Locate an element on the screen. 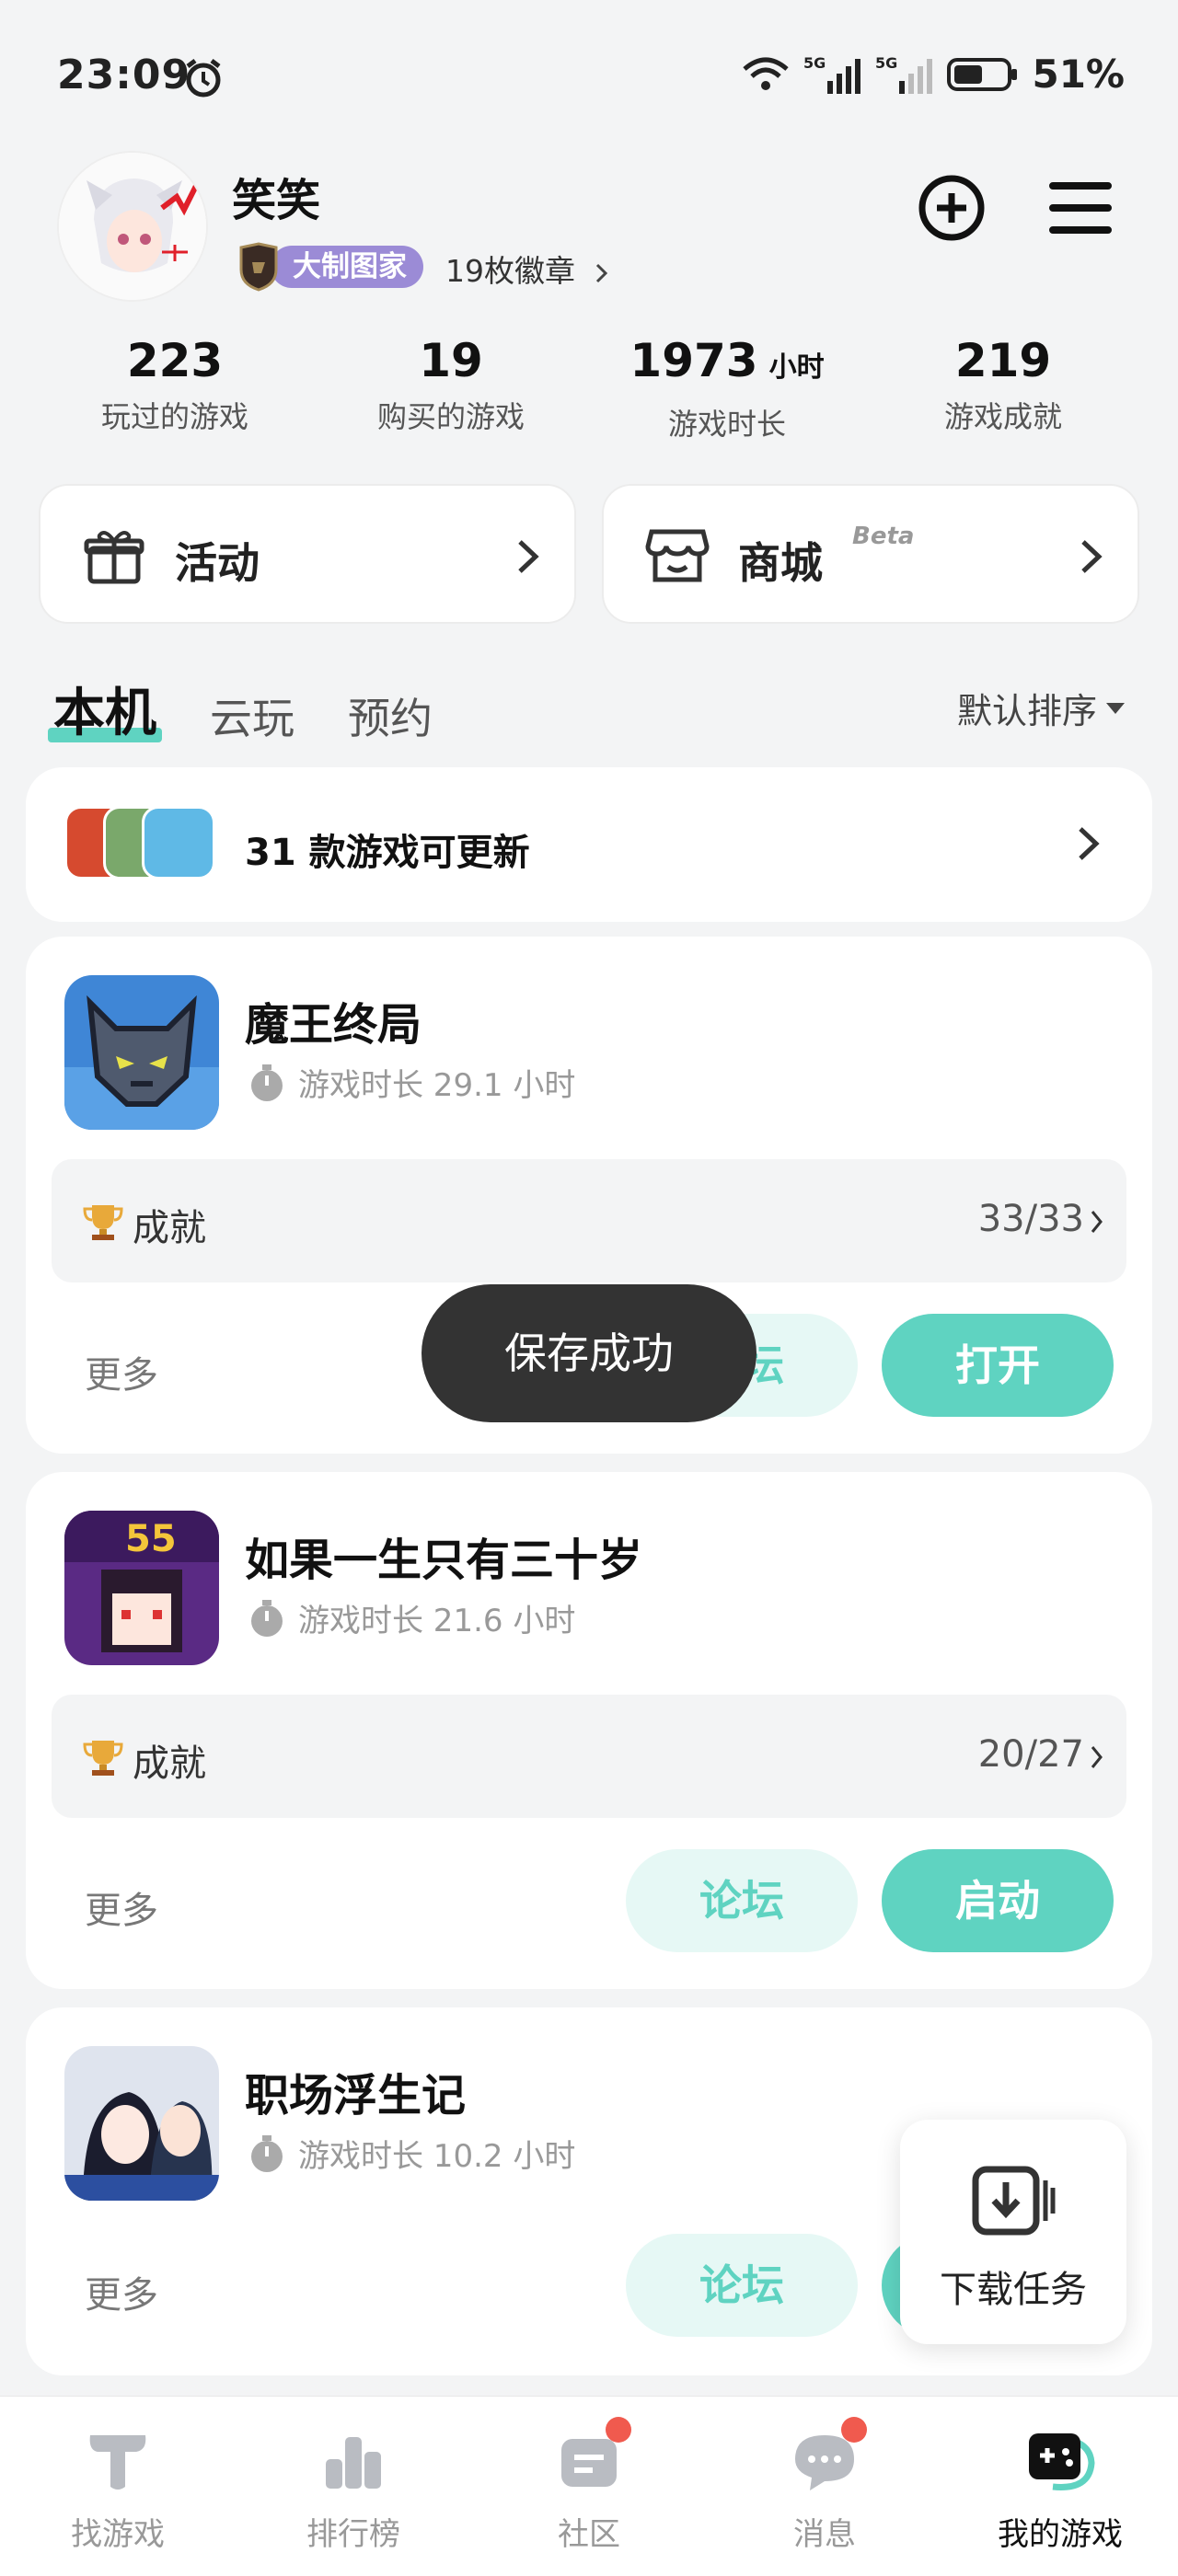  tab-cloud: 云玩 is located at coordinates (252, 715).